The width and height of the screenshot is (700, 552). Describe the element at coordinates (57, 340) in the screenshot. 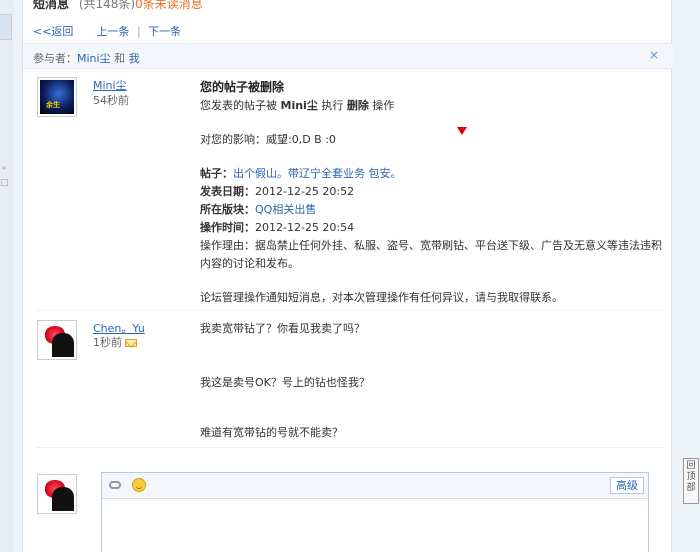

I see `avatar` at that location.